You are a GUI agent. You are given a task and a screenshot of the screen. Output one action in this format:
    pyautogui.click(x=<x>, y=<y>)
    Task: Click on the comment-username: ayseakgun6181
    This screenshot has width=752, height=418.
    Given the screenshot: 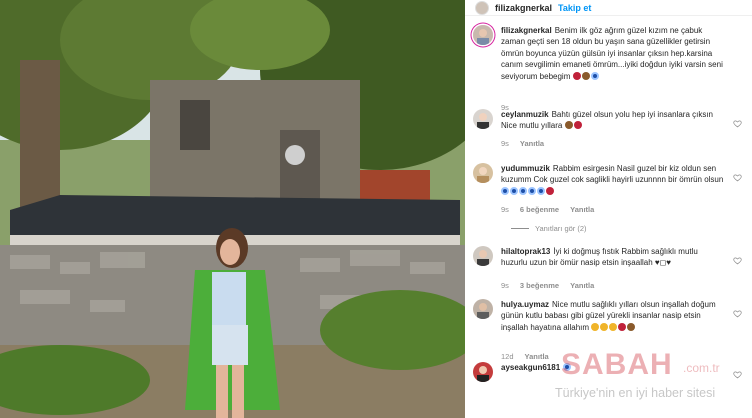 What is the action you would take?
    pyautogui.click(x=530, y=367)
    